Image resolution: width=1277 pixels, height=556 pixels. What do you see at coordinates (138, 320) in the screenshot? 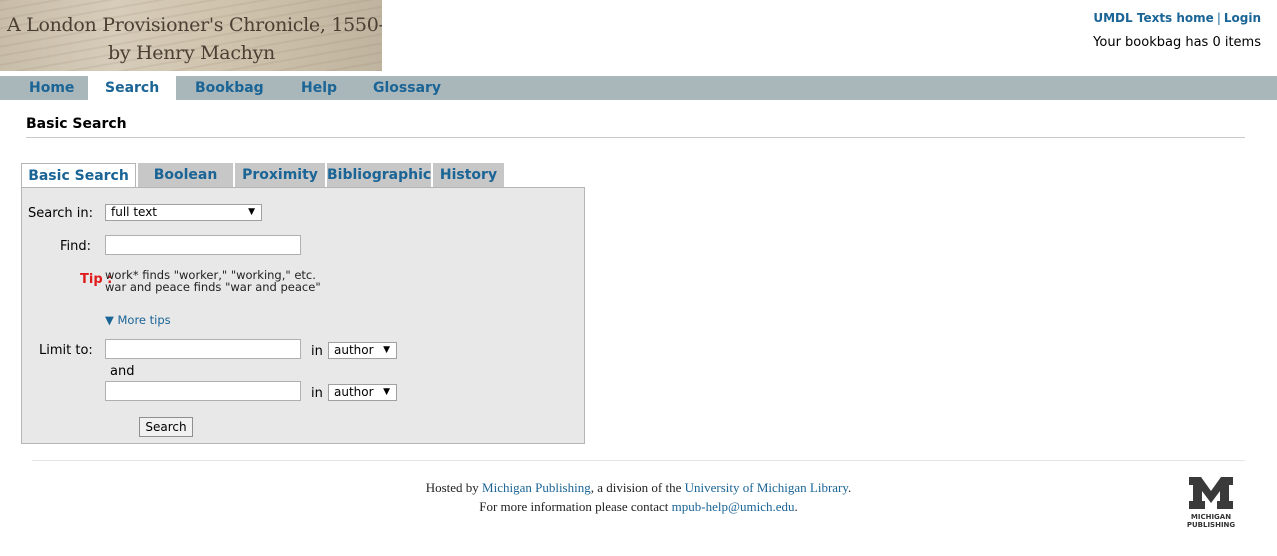
I see `more-tips-link: ▼ More tips` at bounding box center [138, 320].